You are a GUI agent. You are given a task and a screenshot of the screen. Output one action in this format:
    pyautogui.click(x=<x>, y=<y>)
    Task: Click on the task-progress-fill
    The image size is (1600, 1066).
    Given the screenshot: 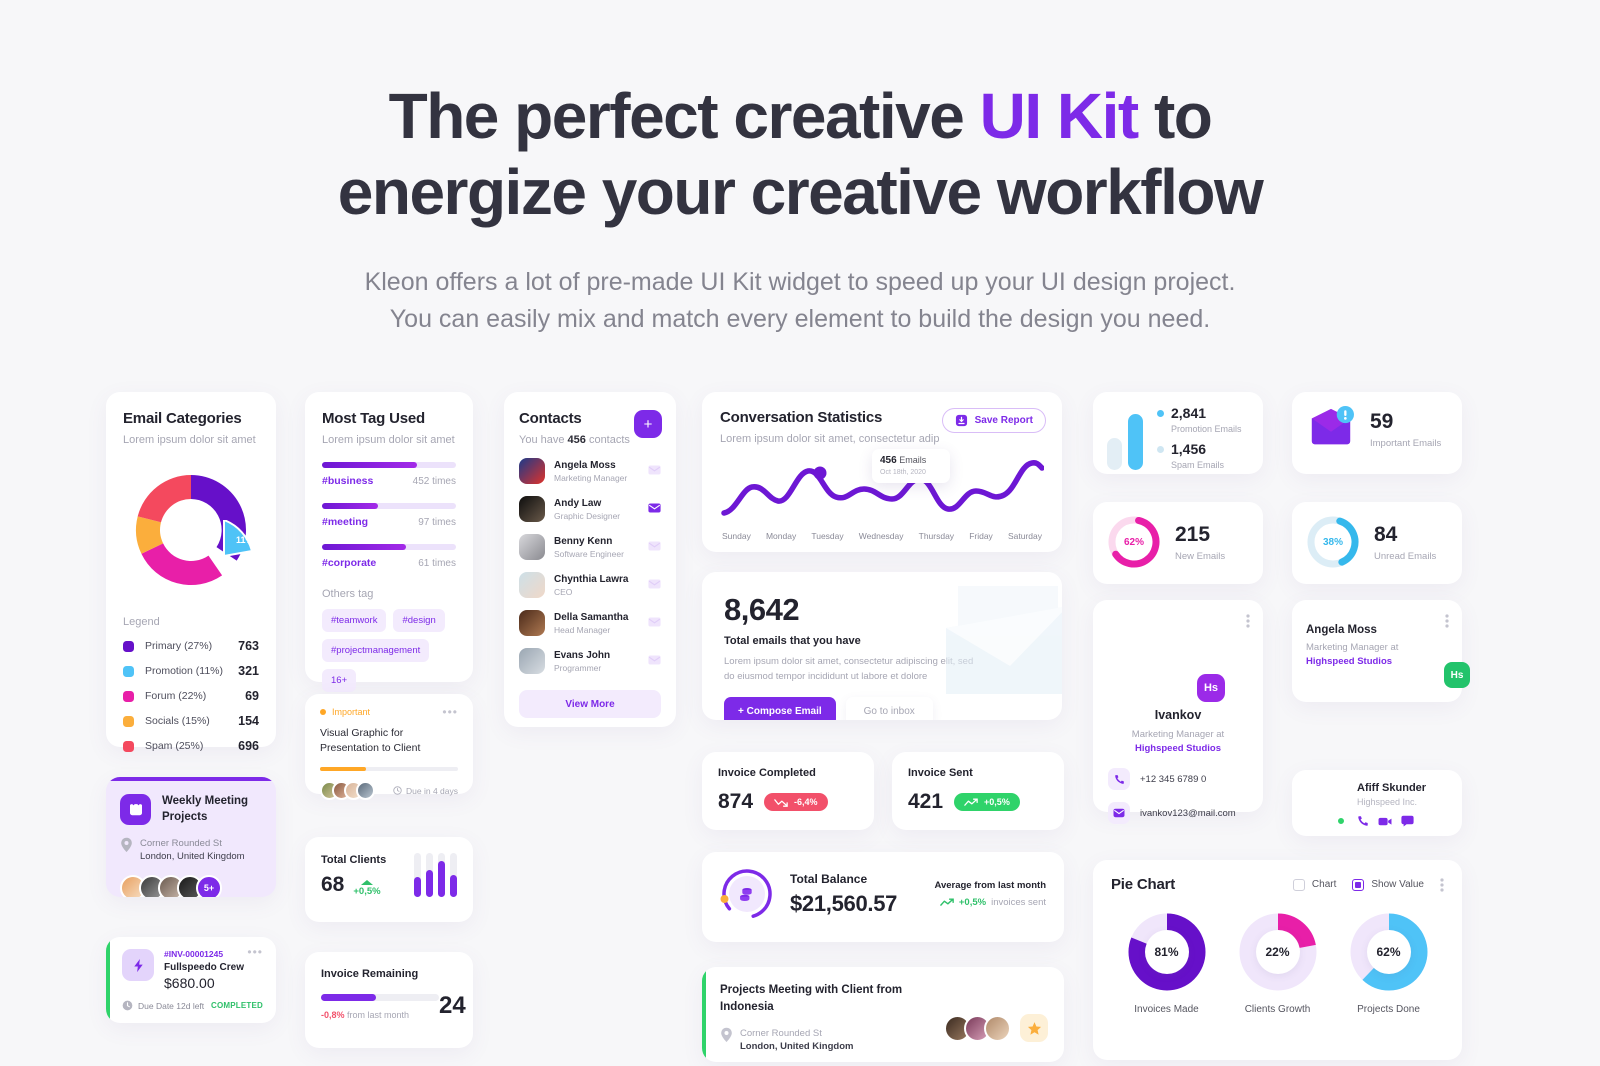 What is the action you would take?
    pyautogui.click(x=343, y=769)
    